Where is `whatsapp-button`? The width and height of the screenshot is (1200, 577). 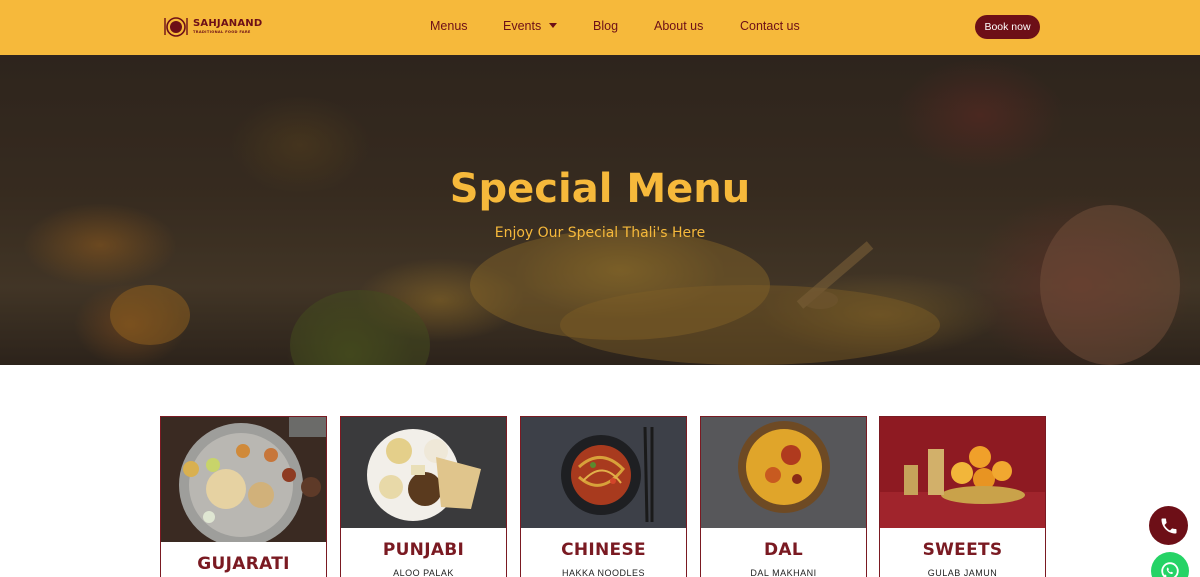 whatsapp-button is located at coordinates (1170, 564).